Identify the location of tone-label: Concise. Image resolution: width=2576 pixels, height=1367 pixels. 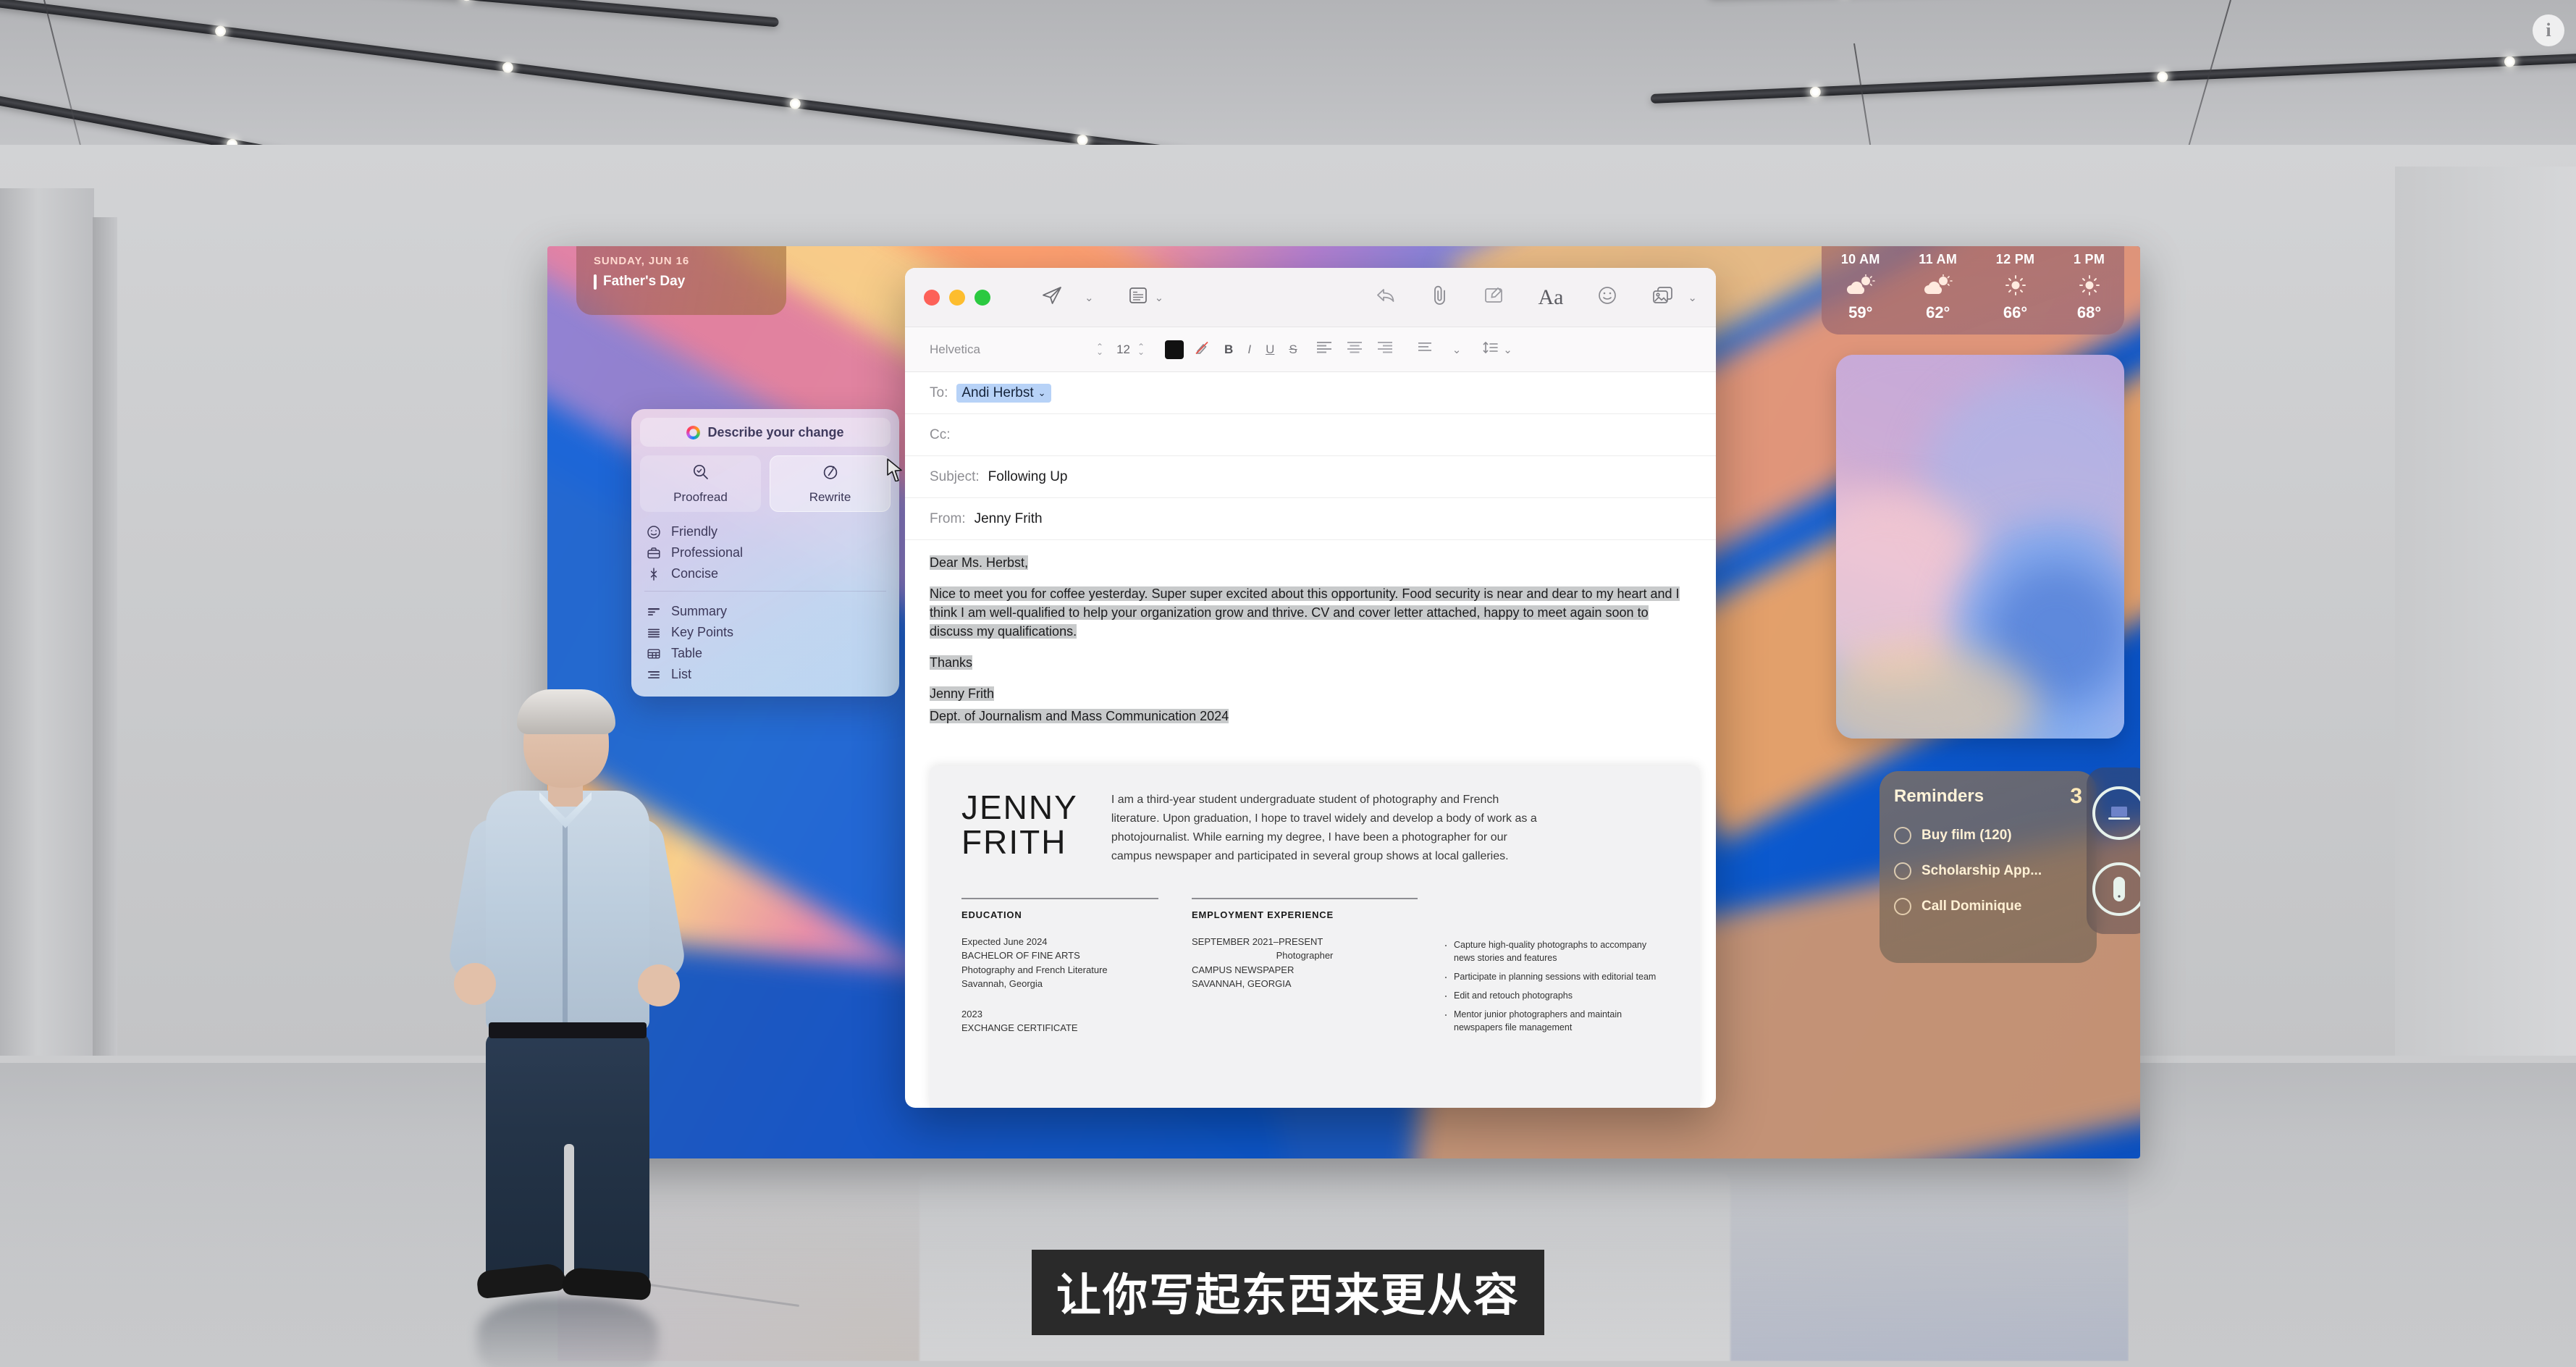
(695, 573).